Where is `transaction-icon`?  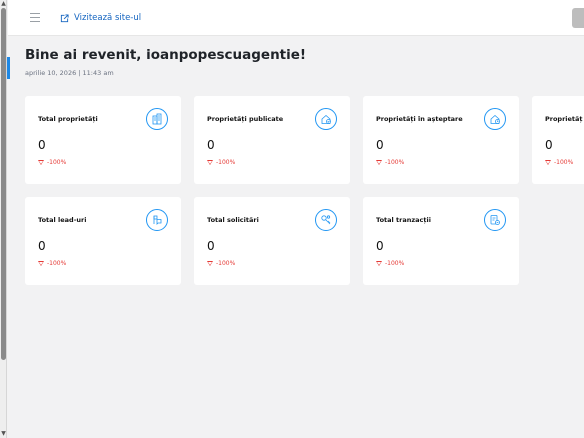 transaction-icon is located at coordinates (495, 220).